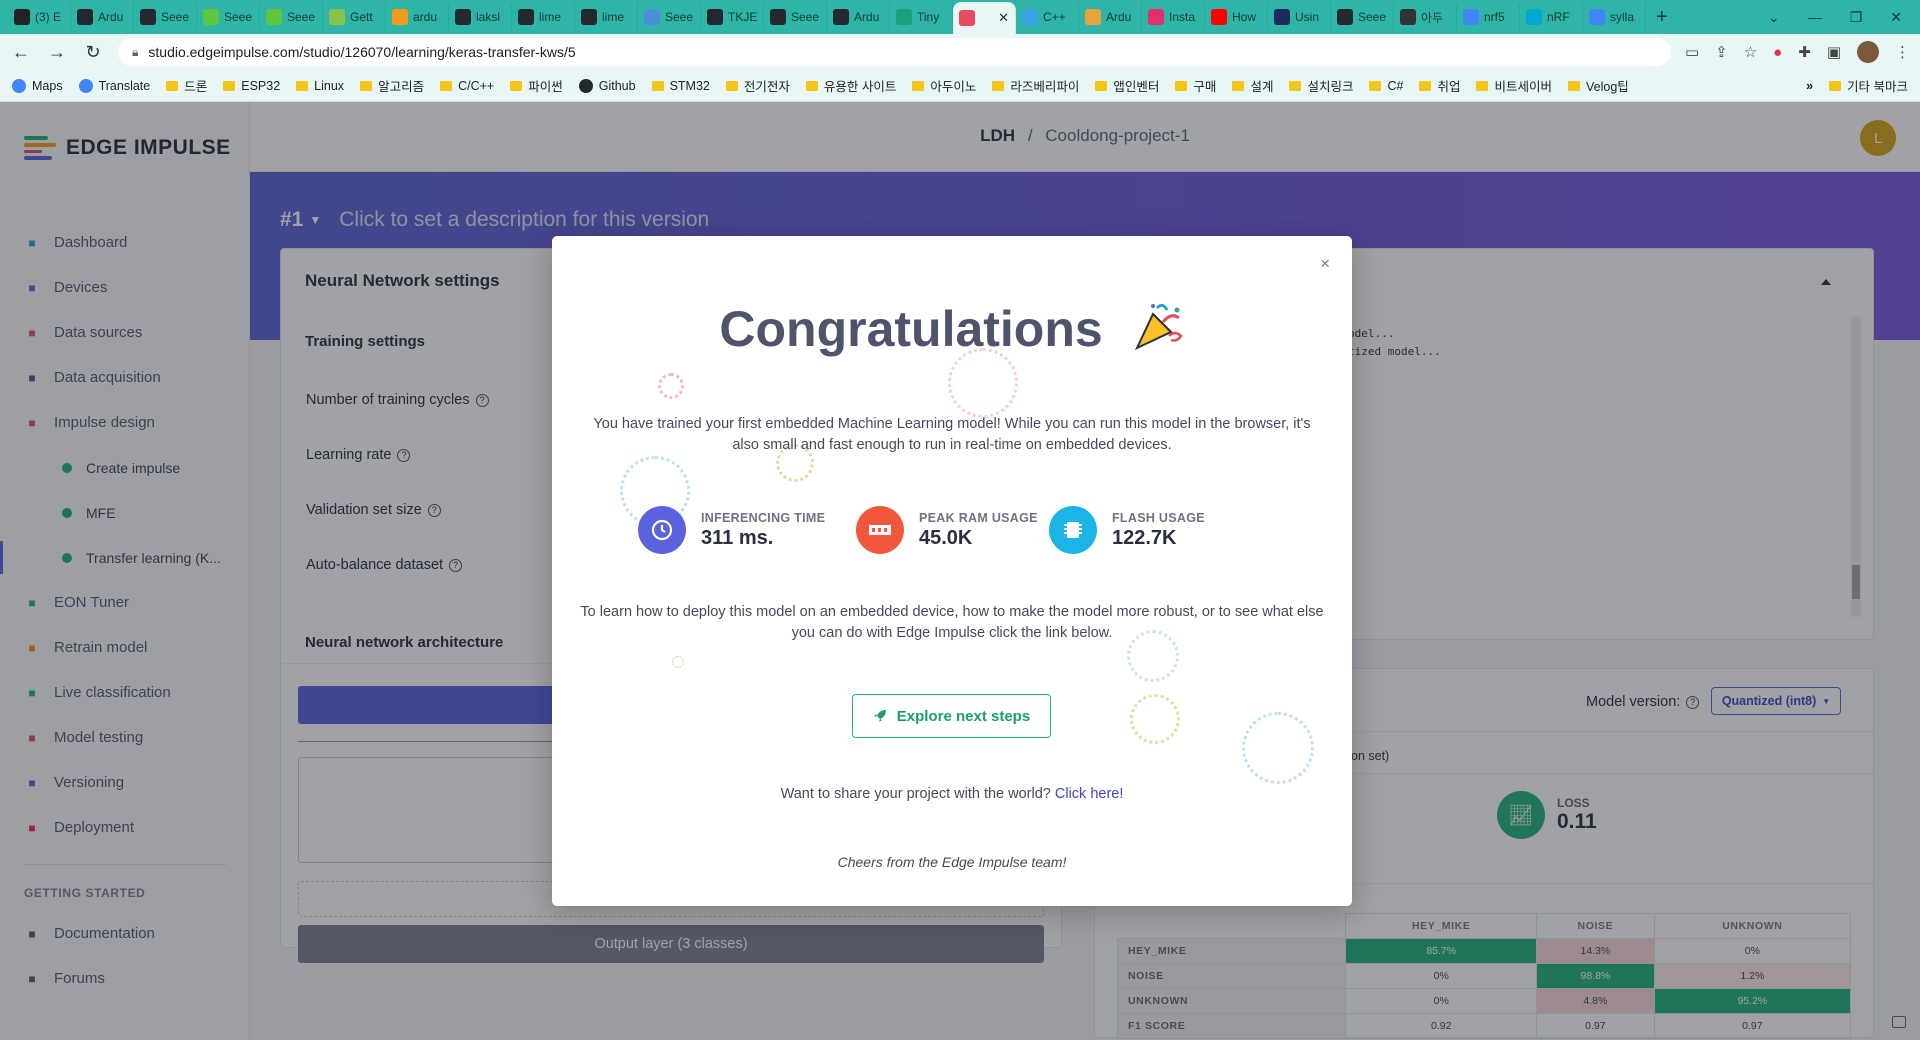 This screenshot has height=1040, width=1920. I want to click on browser-tab: How, so click(1236, 17).